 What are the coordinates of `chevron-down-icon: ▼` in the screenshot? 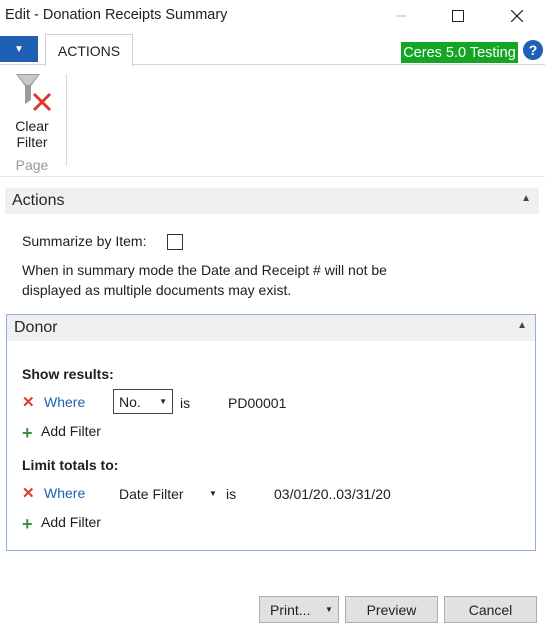 It's located at (19, 49).